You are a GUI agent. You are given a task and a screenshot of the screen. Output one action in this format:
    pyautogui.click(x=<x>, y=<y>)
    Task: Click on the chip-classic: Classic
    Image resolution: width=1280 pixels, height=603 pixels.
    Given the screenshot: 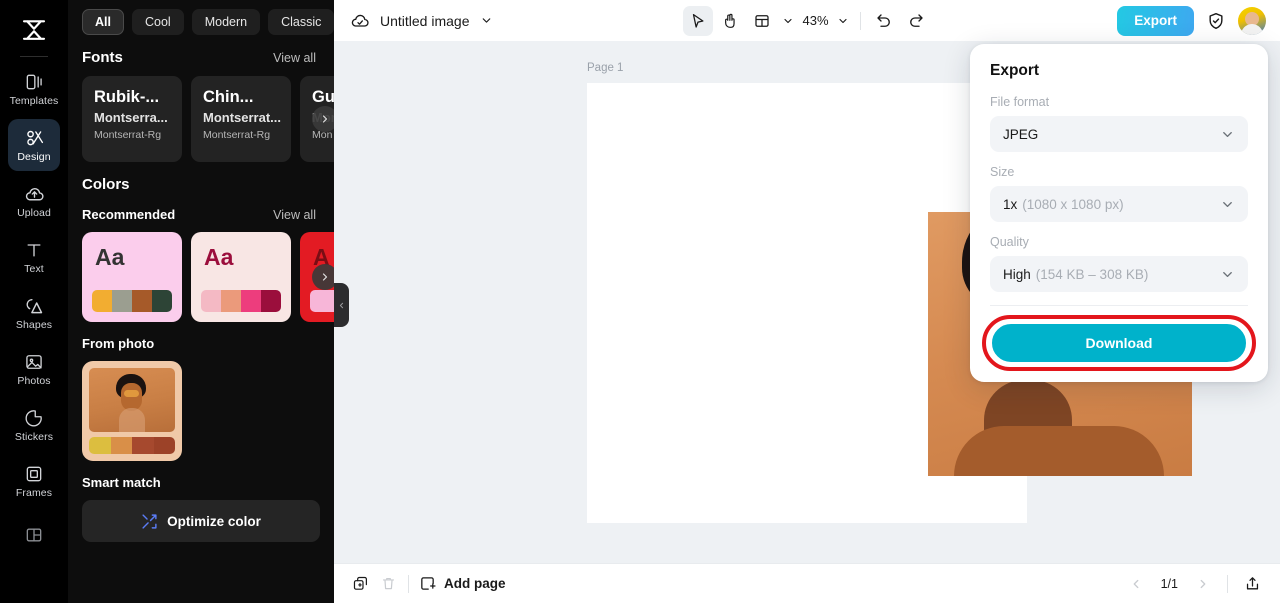 What is the action you would take?
    pyautogui.click(x=301, y=22)
    